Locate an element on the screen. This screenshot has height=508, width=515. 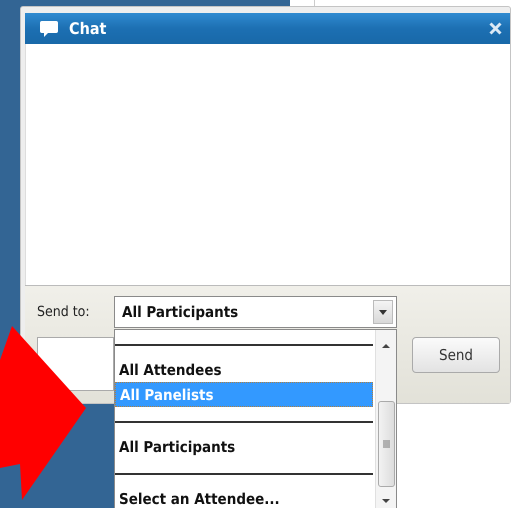
window-title: Chat is located at coordinates (88, 28).